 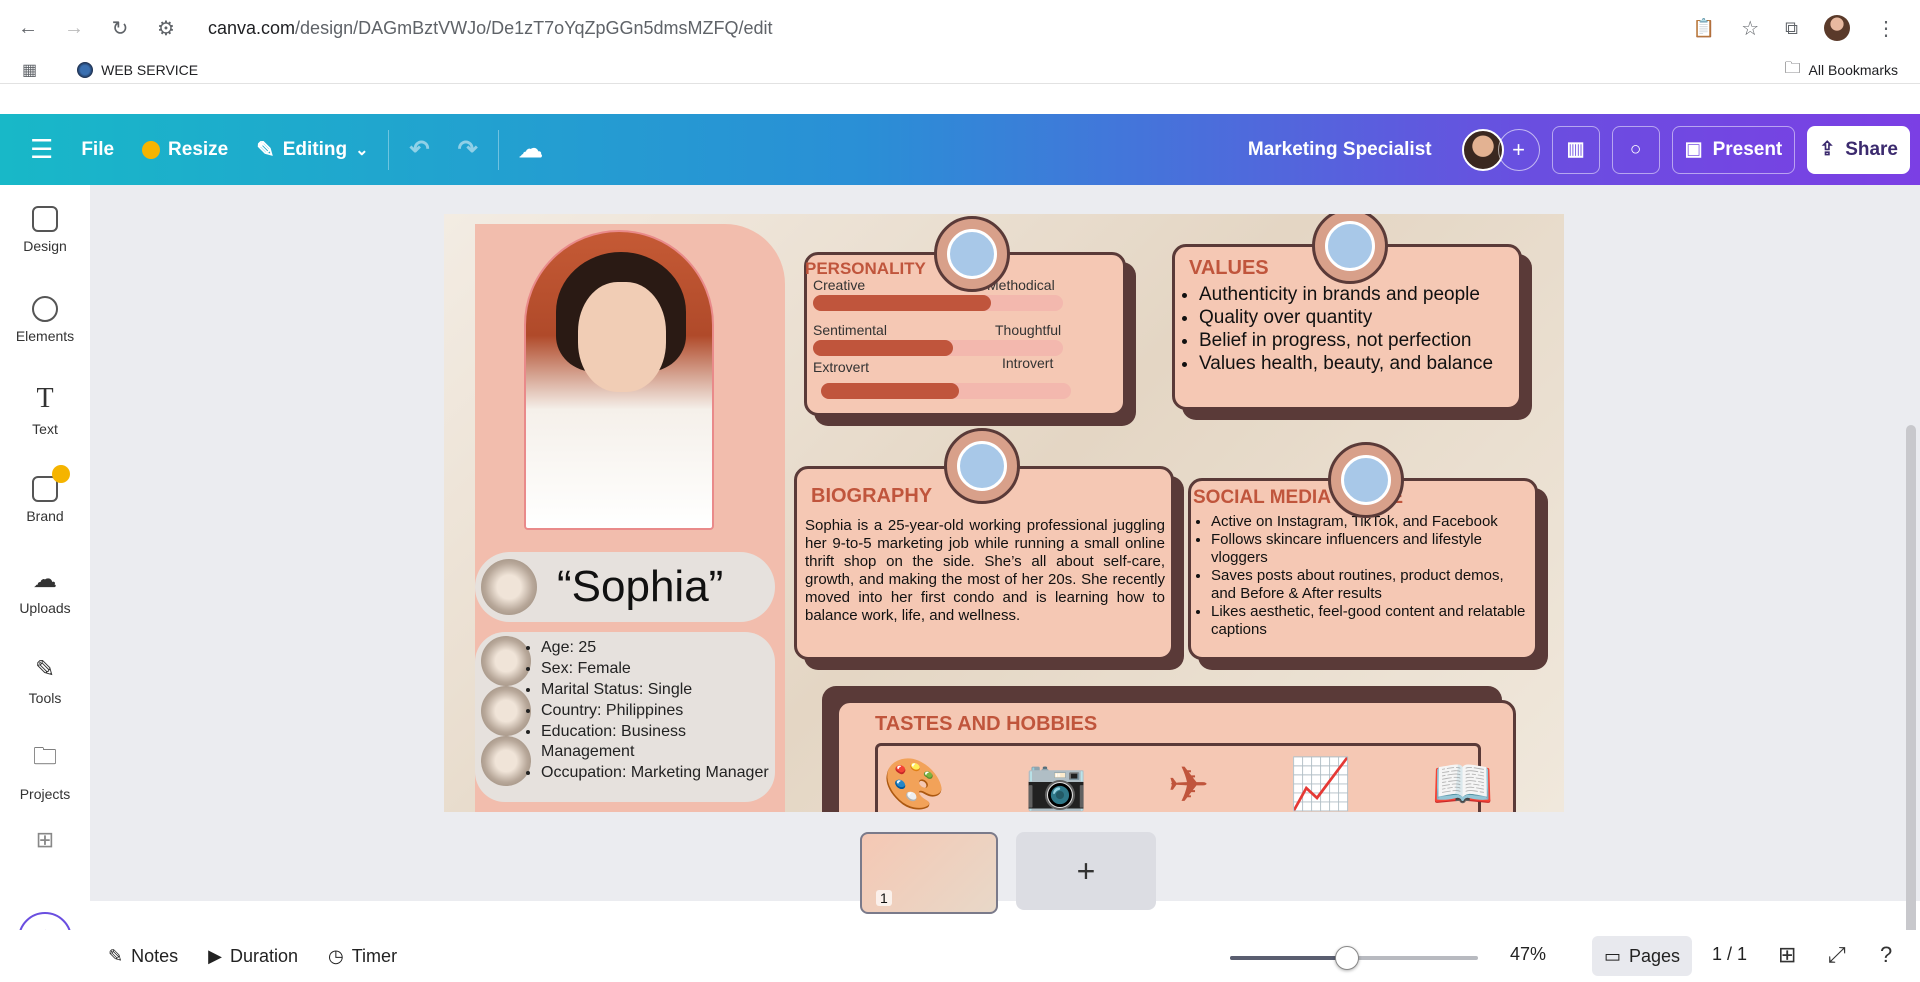 What do you see at coordinates (45, 500) in the screenshot?
I see `sidebar-item-brand: Brand` at bounding box center [45, 500].